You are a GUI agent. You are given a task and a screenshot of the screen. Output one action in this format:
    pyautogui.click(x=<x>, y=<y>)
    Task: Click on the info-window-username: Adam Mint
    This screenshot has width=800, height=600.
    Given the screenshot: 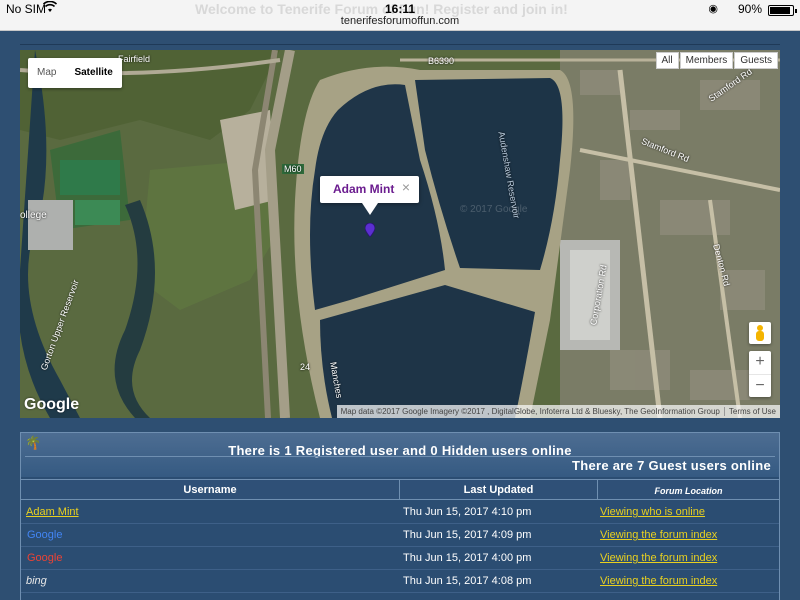 What is the action you would take?
    pyautogui.click(x=363, y=189)
    